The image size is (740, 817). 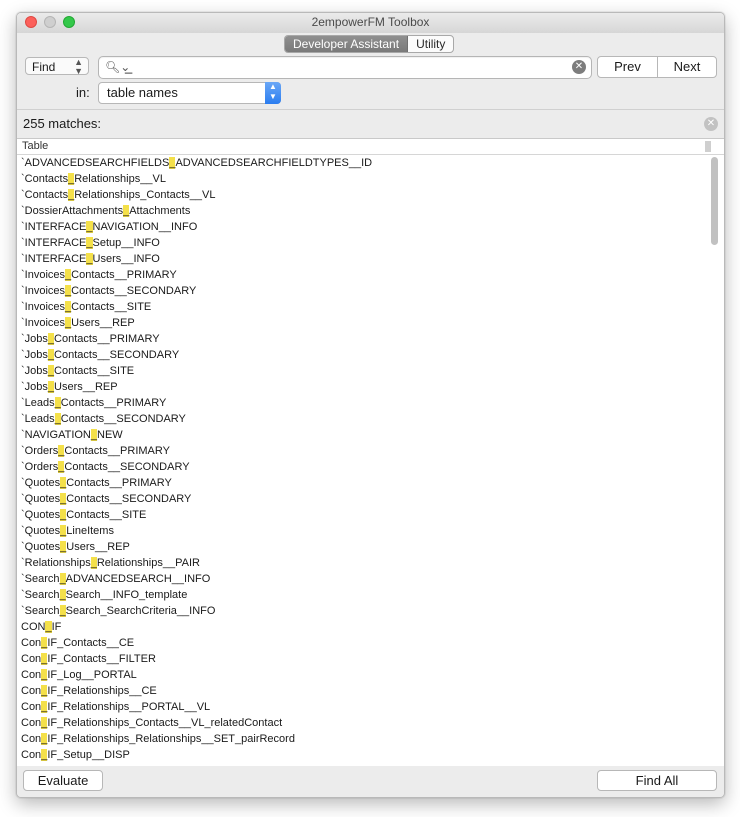 I want to click on table-row: `Orders_Contacts__SECONDARY, so click(x=363, y=467).